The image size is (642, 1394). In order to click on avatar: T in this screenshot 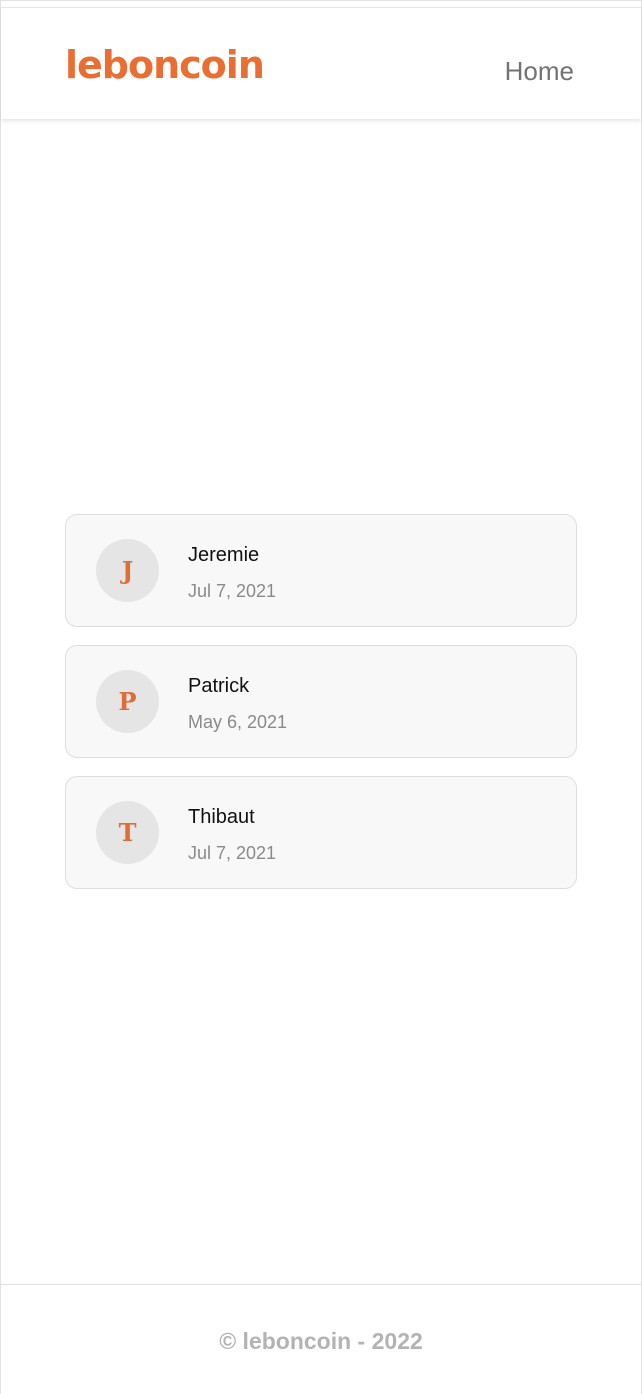, I will do `click(127, 832)`.